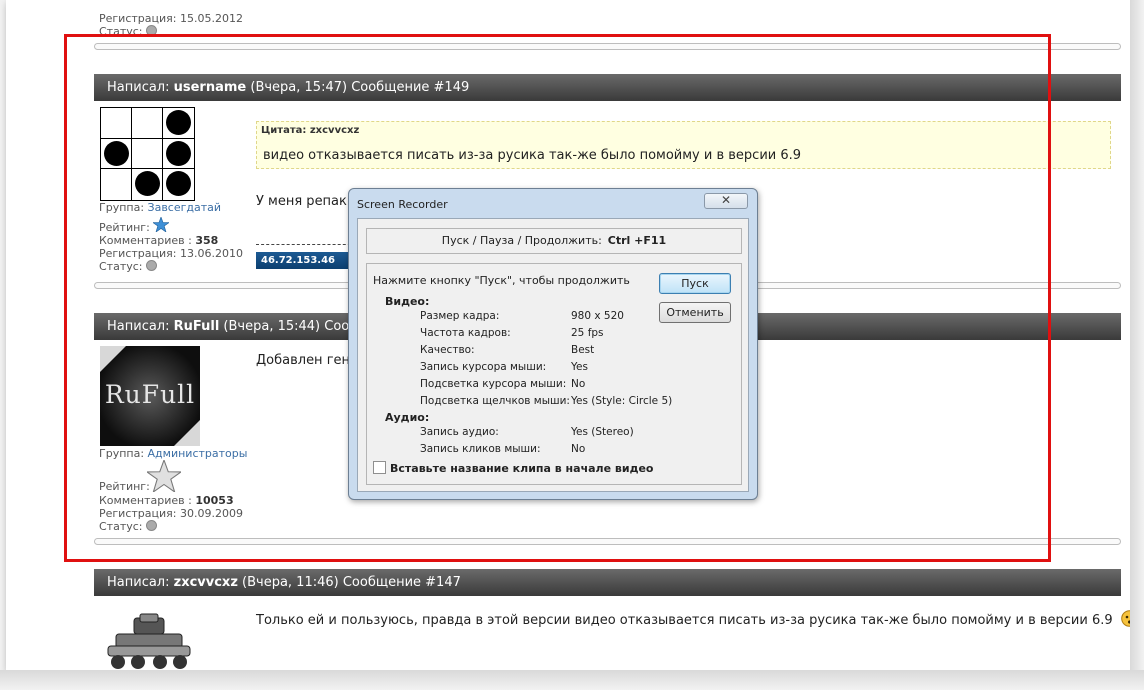 This screenshot has width=1144, height=690. I want to click on video-setting-value: Yes, so click(579, 367).